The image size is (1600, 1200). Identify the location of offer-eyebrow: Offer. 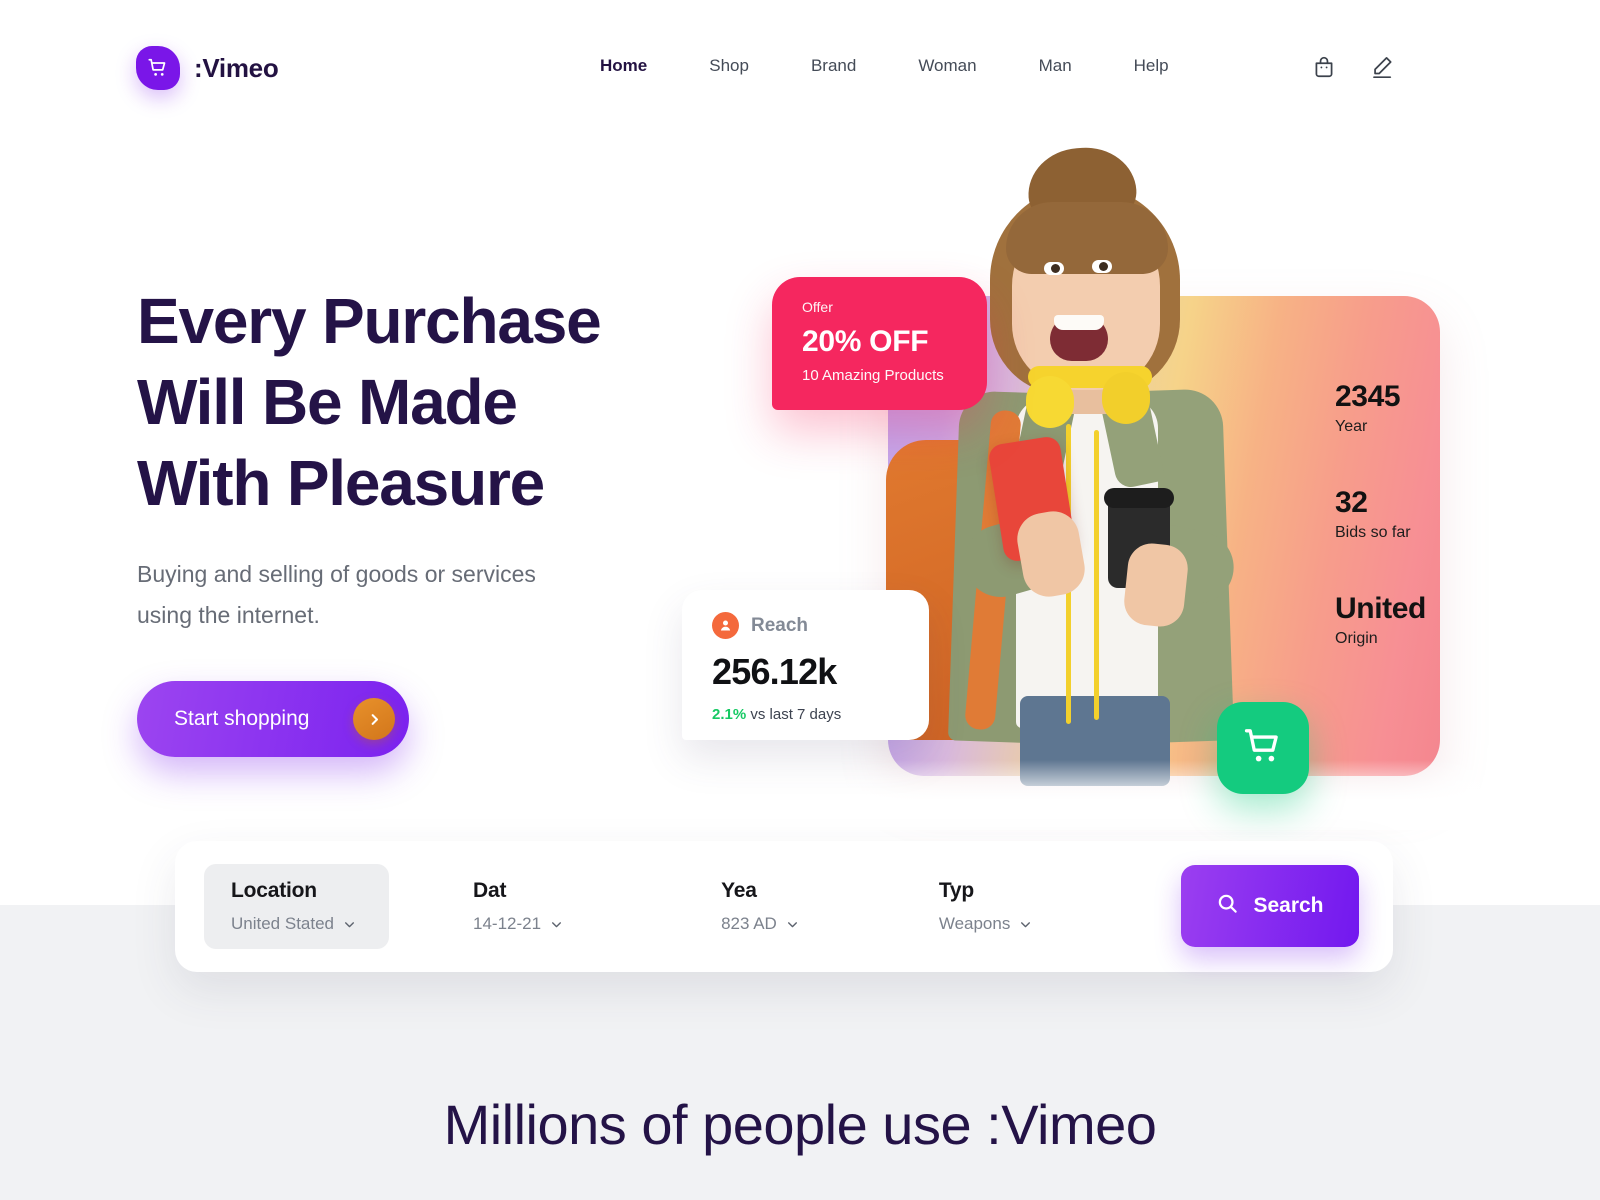
(817, 307).